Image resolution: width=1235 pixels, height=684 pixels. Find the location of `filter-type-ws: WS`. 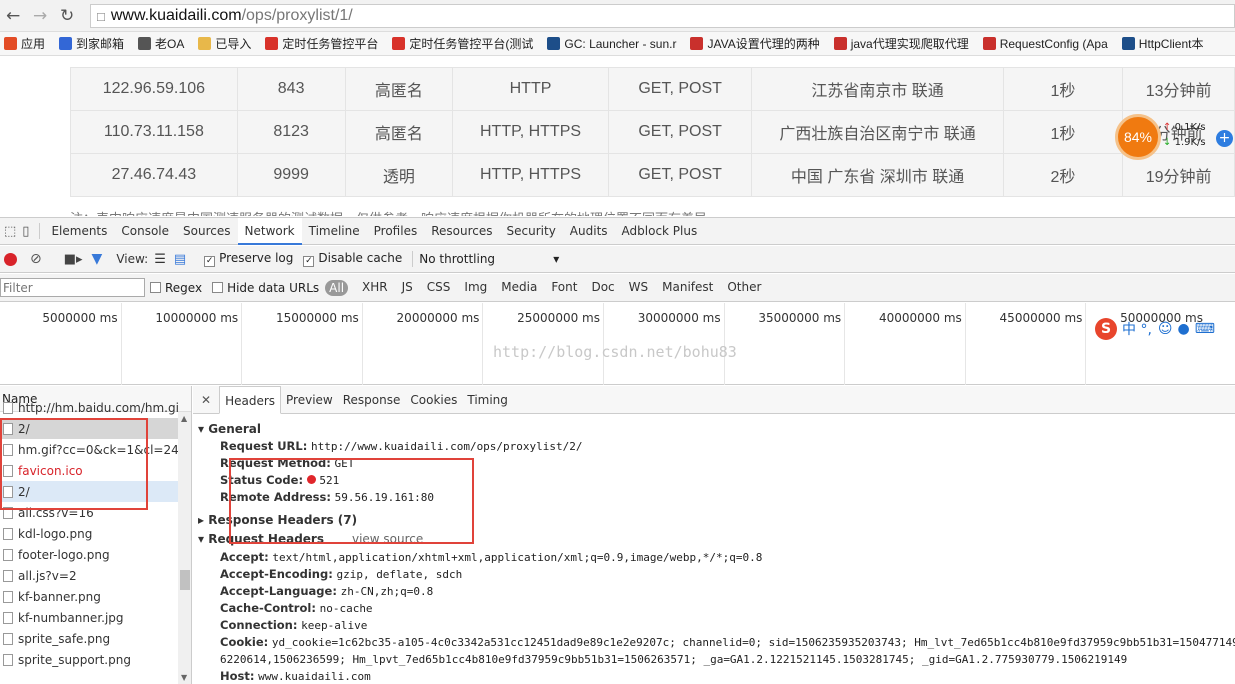

filter-type-ws: WS is located at coordinates (638, 288).